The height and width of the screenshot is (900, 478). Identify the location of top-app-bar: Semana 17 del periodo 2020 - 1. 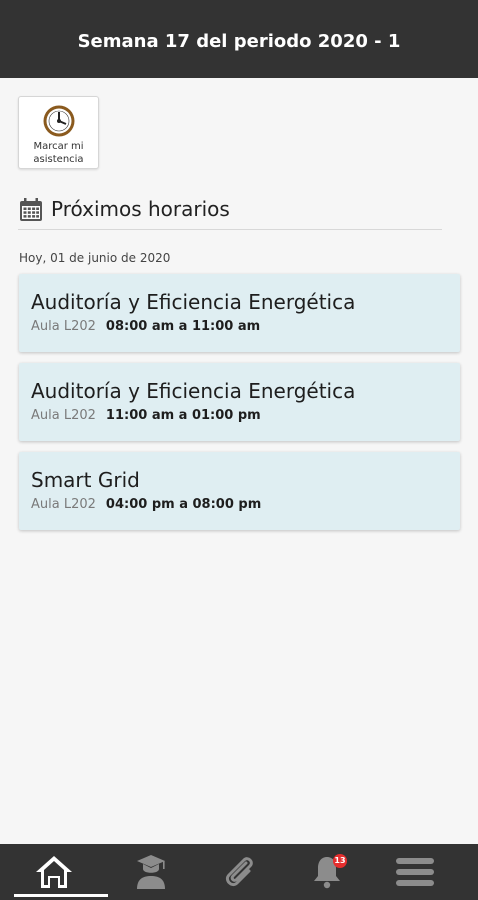
(239, 39).